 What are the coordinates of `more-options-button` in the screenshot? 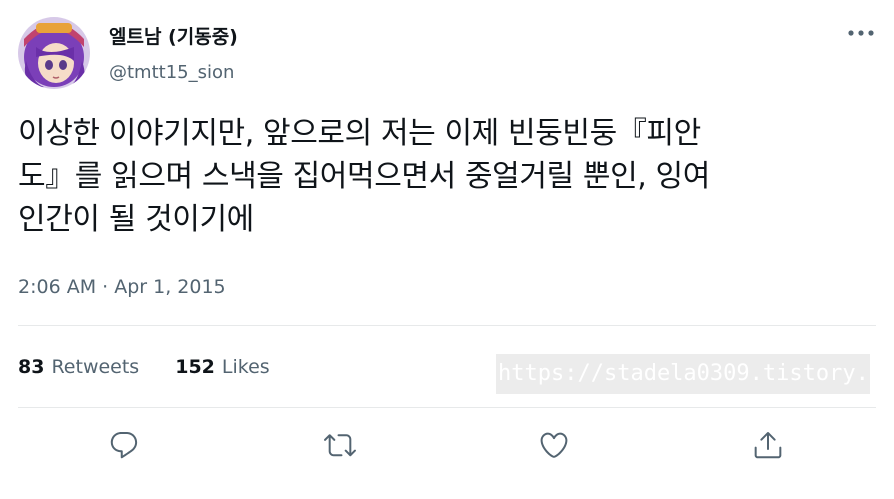 It's located at (861, 33).